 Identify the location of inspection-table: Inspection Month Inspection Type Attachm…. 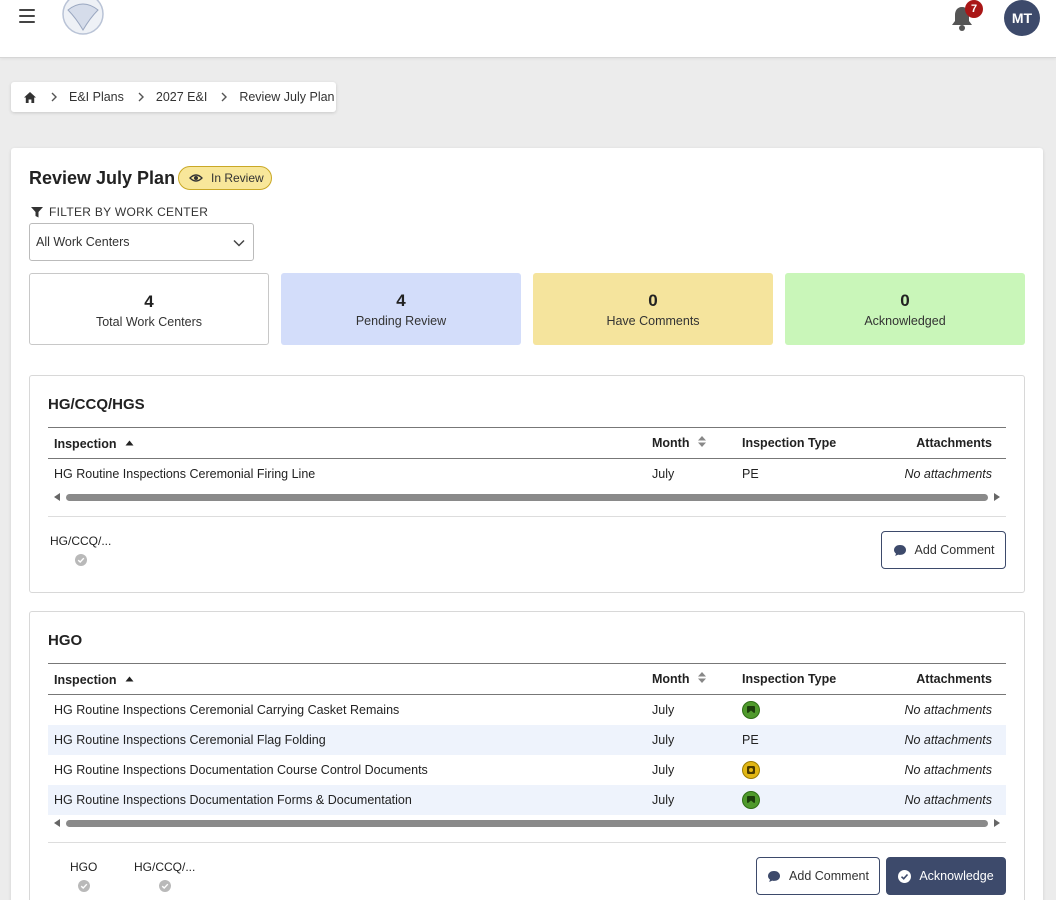
(527, 458).